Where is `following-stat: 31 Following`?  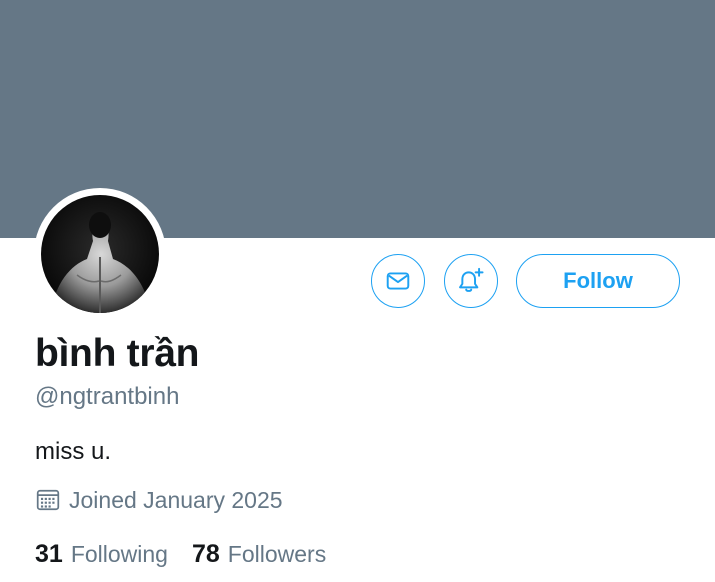
following-stat: 31 Following is located at coordinates (101, 554).